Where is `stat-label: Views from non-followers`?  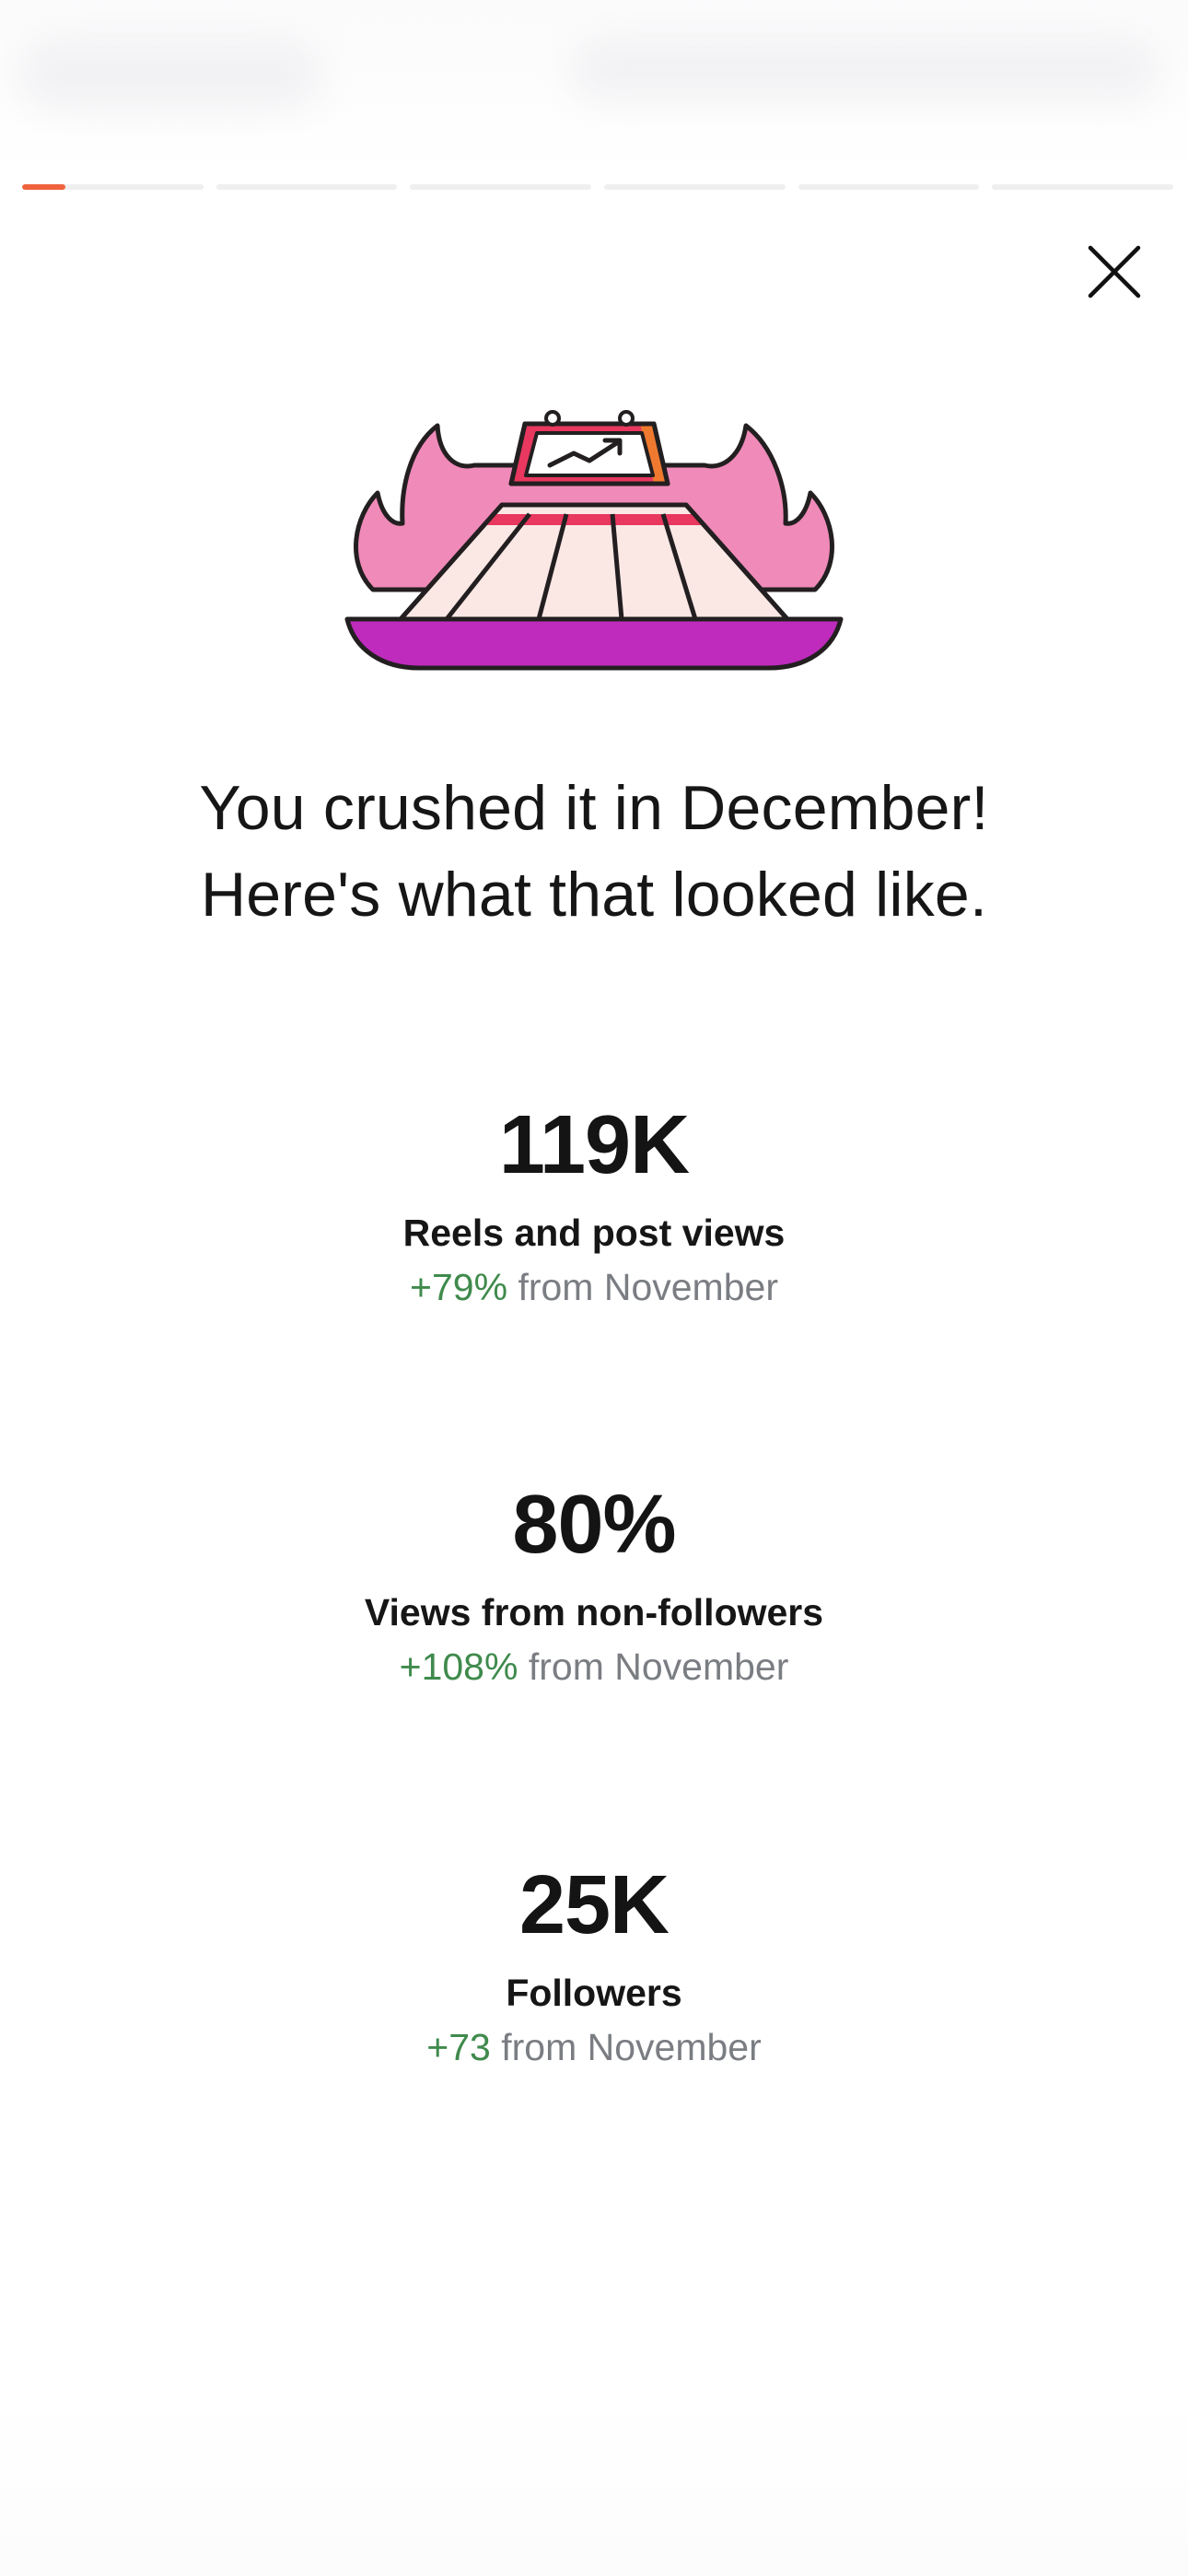
stat-label: Views from non-followers is located at coordinates (594, 1612).